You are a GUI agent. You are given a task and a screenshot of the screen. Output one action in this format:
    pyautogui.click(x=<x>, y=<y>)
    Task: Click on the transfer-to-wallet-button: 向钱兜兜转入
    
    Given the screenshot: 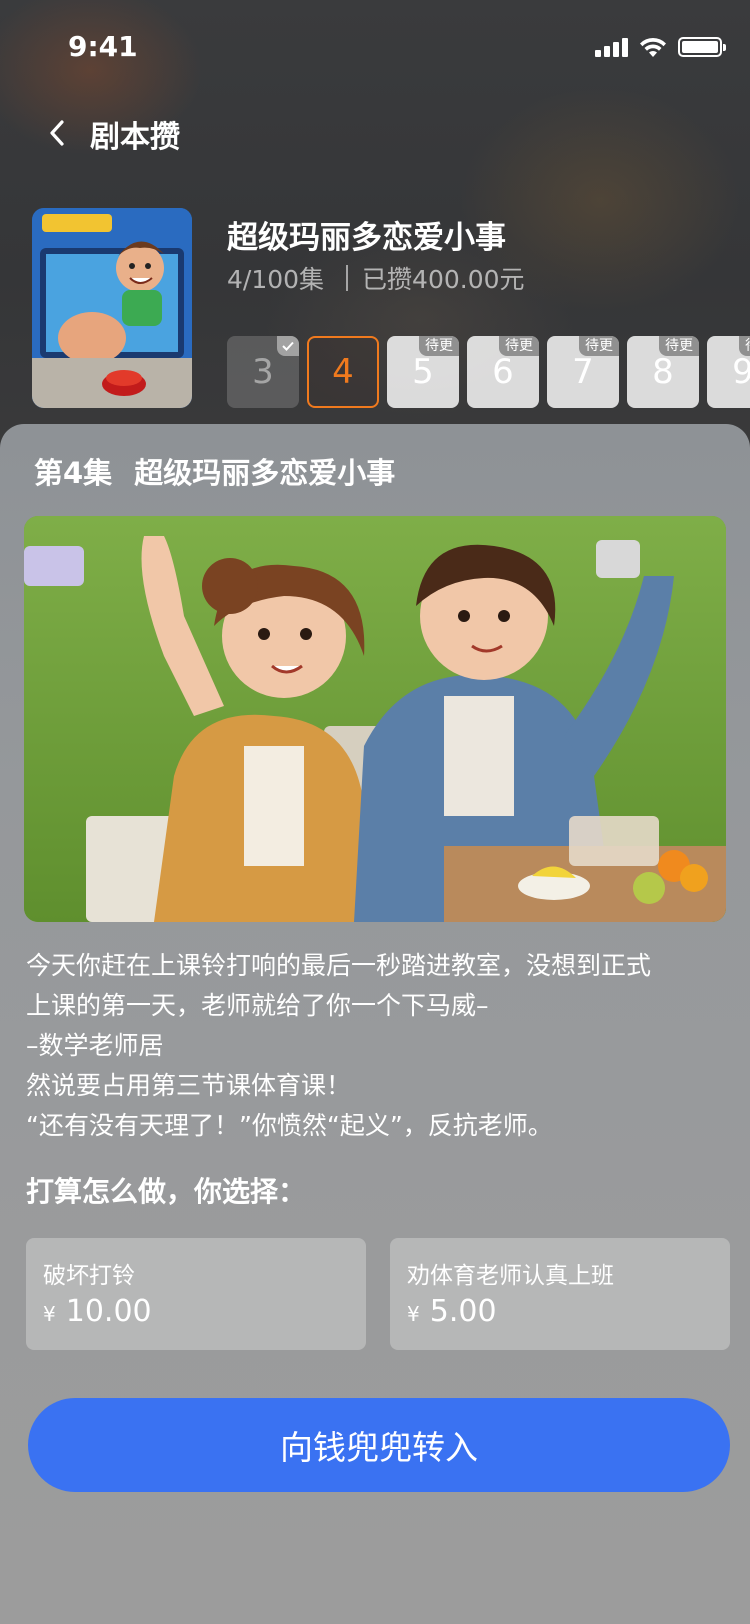 What is the action you would take?
    pyautogui.click(x=379, y=1445)
    